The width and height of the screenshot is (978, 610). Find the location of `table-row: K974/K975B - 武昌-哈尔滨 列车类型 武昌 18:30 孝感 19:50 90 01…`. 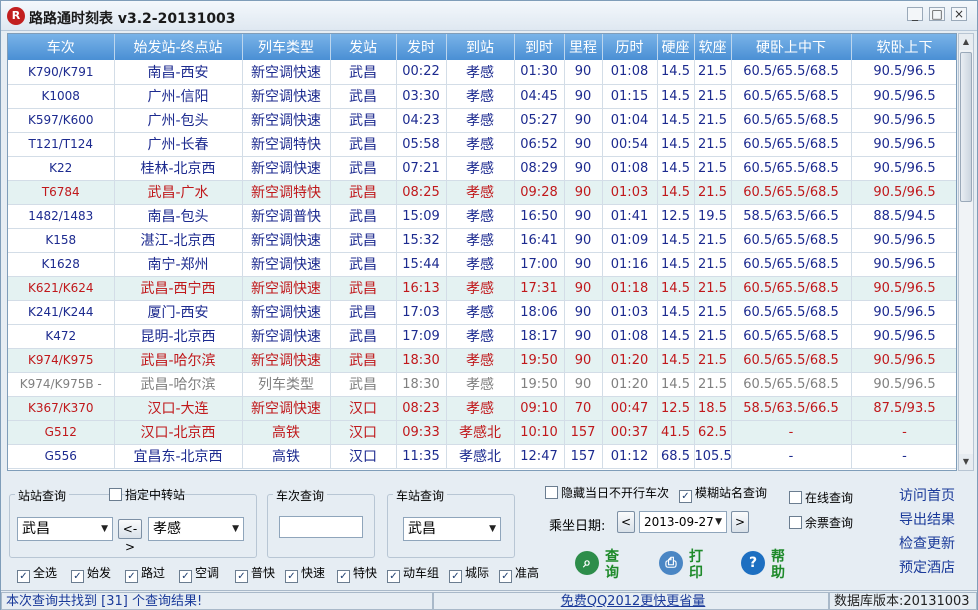

table-row: K974/K975B - 武昌-哈尔滨 列车类型 武昌 18:30 孝感 19:50 90 01… is located at coordinates (482, 384).